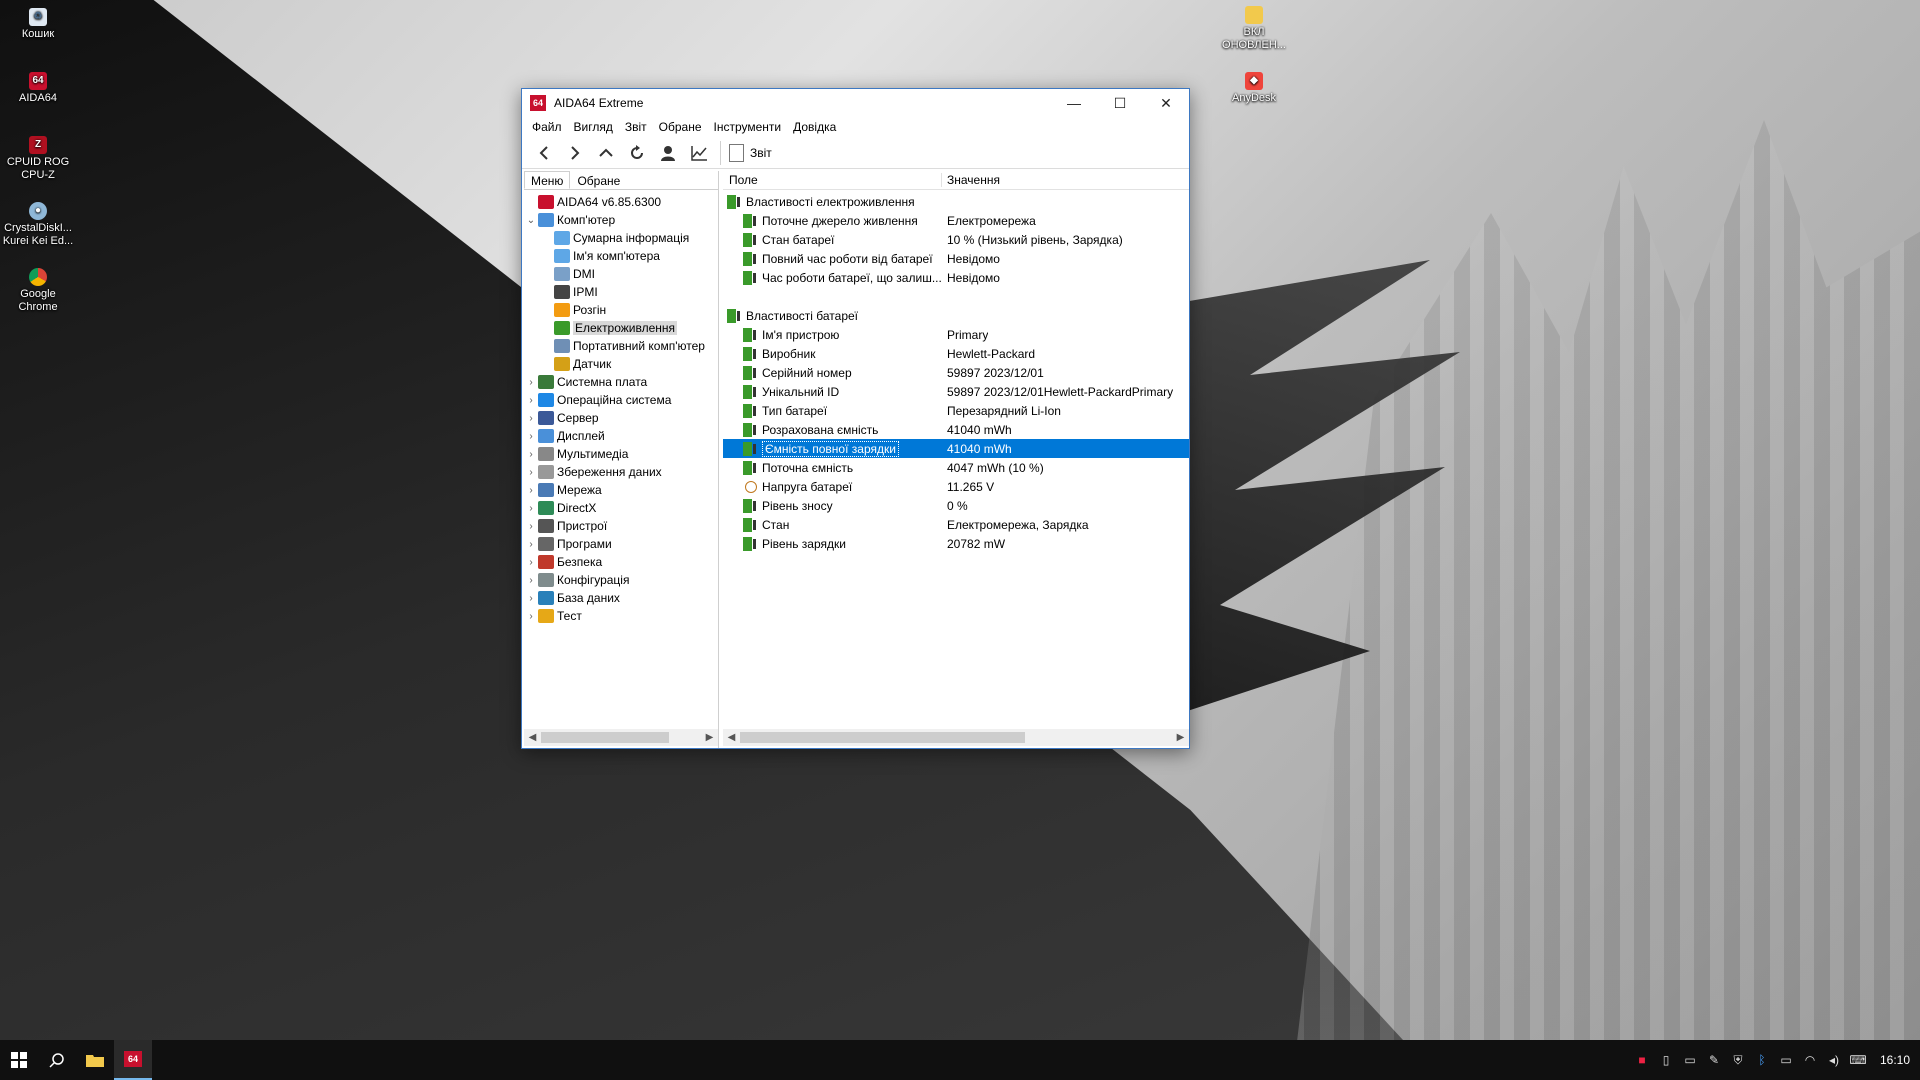 The image size is (1920, 1080). What do you see at coordinates (621, 526) in the screenshot?
I see `tree-item: › Пристрої` at bounding box center [621, 526].